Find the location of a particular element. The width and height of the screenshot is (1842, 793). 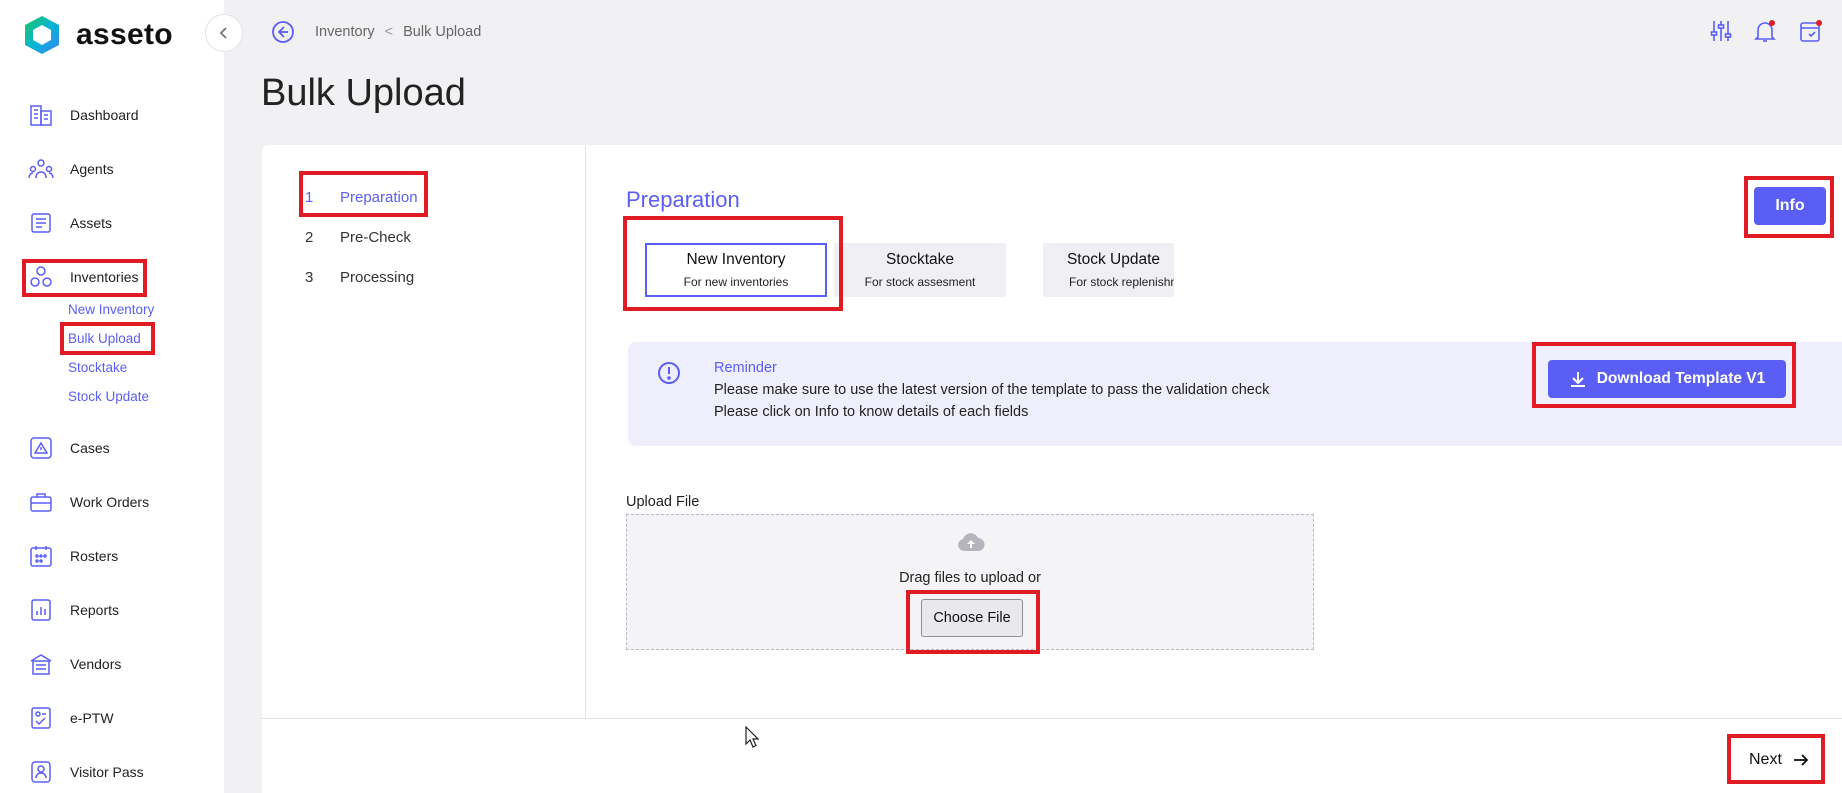

sidebar-item-inventories: Inventories is located at coordinates (83, 277).